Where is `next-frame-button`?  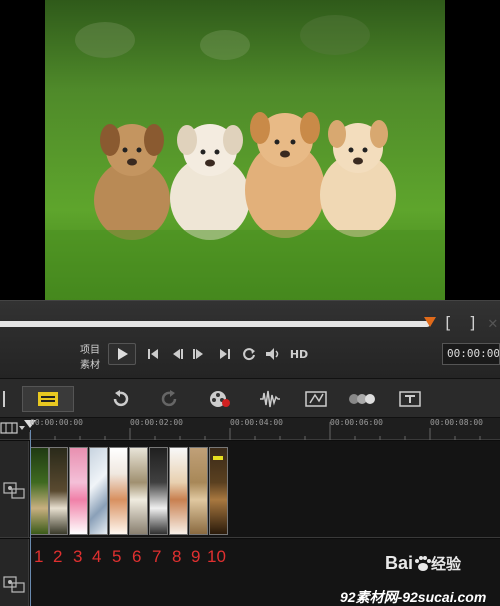 next-frame-button is located at coordinates (199, 354).